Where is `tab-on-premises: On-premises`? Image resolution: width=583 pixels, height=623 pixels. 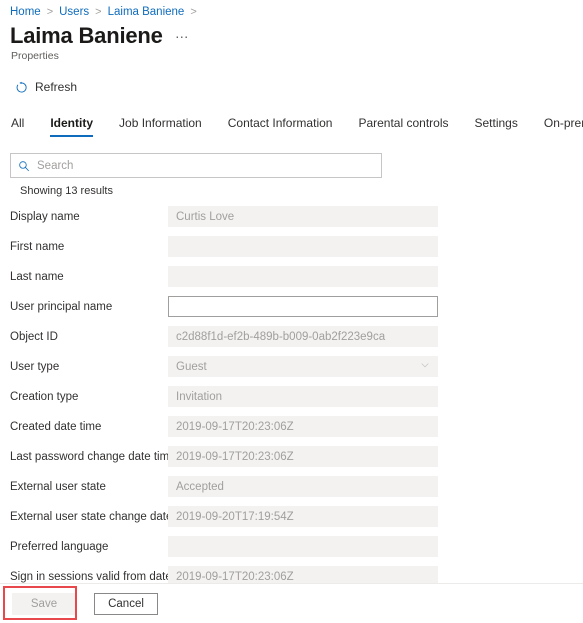
tab-on-premises: On-premises is located at coordinates (563, 126).